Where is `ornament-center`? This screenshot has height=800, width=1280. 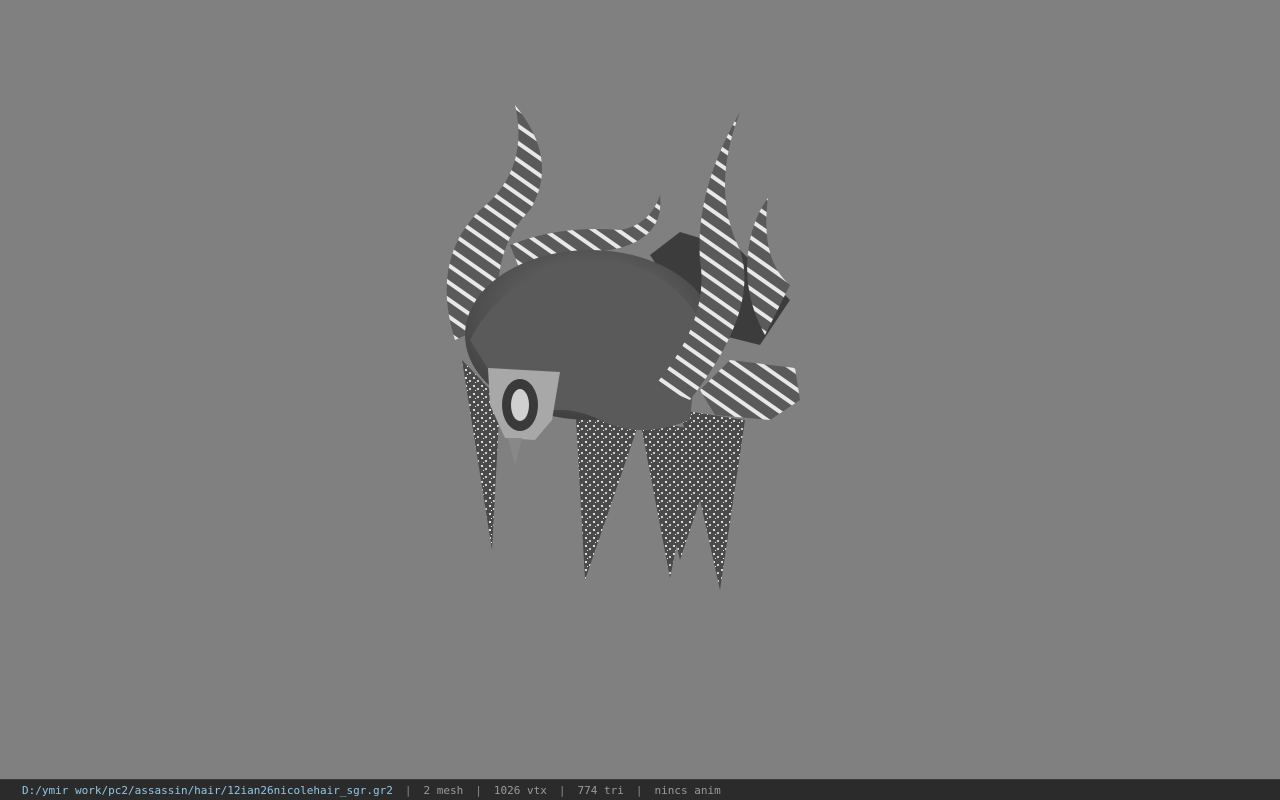
ornament-center is located at coordinates (520, 405).